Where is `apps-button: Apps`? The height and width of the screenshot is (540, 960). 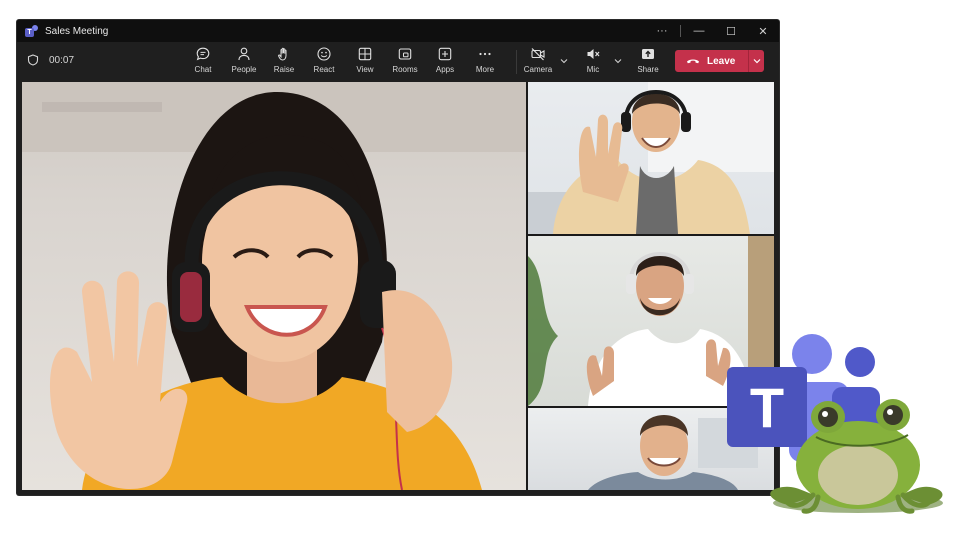 apps-button: Apps is located at coordinates (445, 63).